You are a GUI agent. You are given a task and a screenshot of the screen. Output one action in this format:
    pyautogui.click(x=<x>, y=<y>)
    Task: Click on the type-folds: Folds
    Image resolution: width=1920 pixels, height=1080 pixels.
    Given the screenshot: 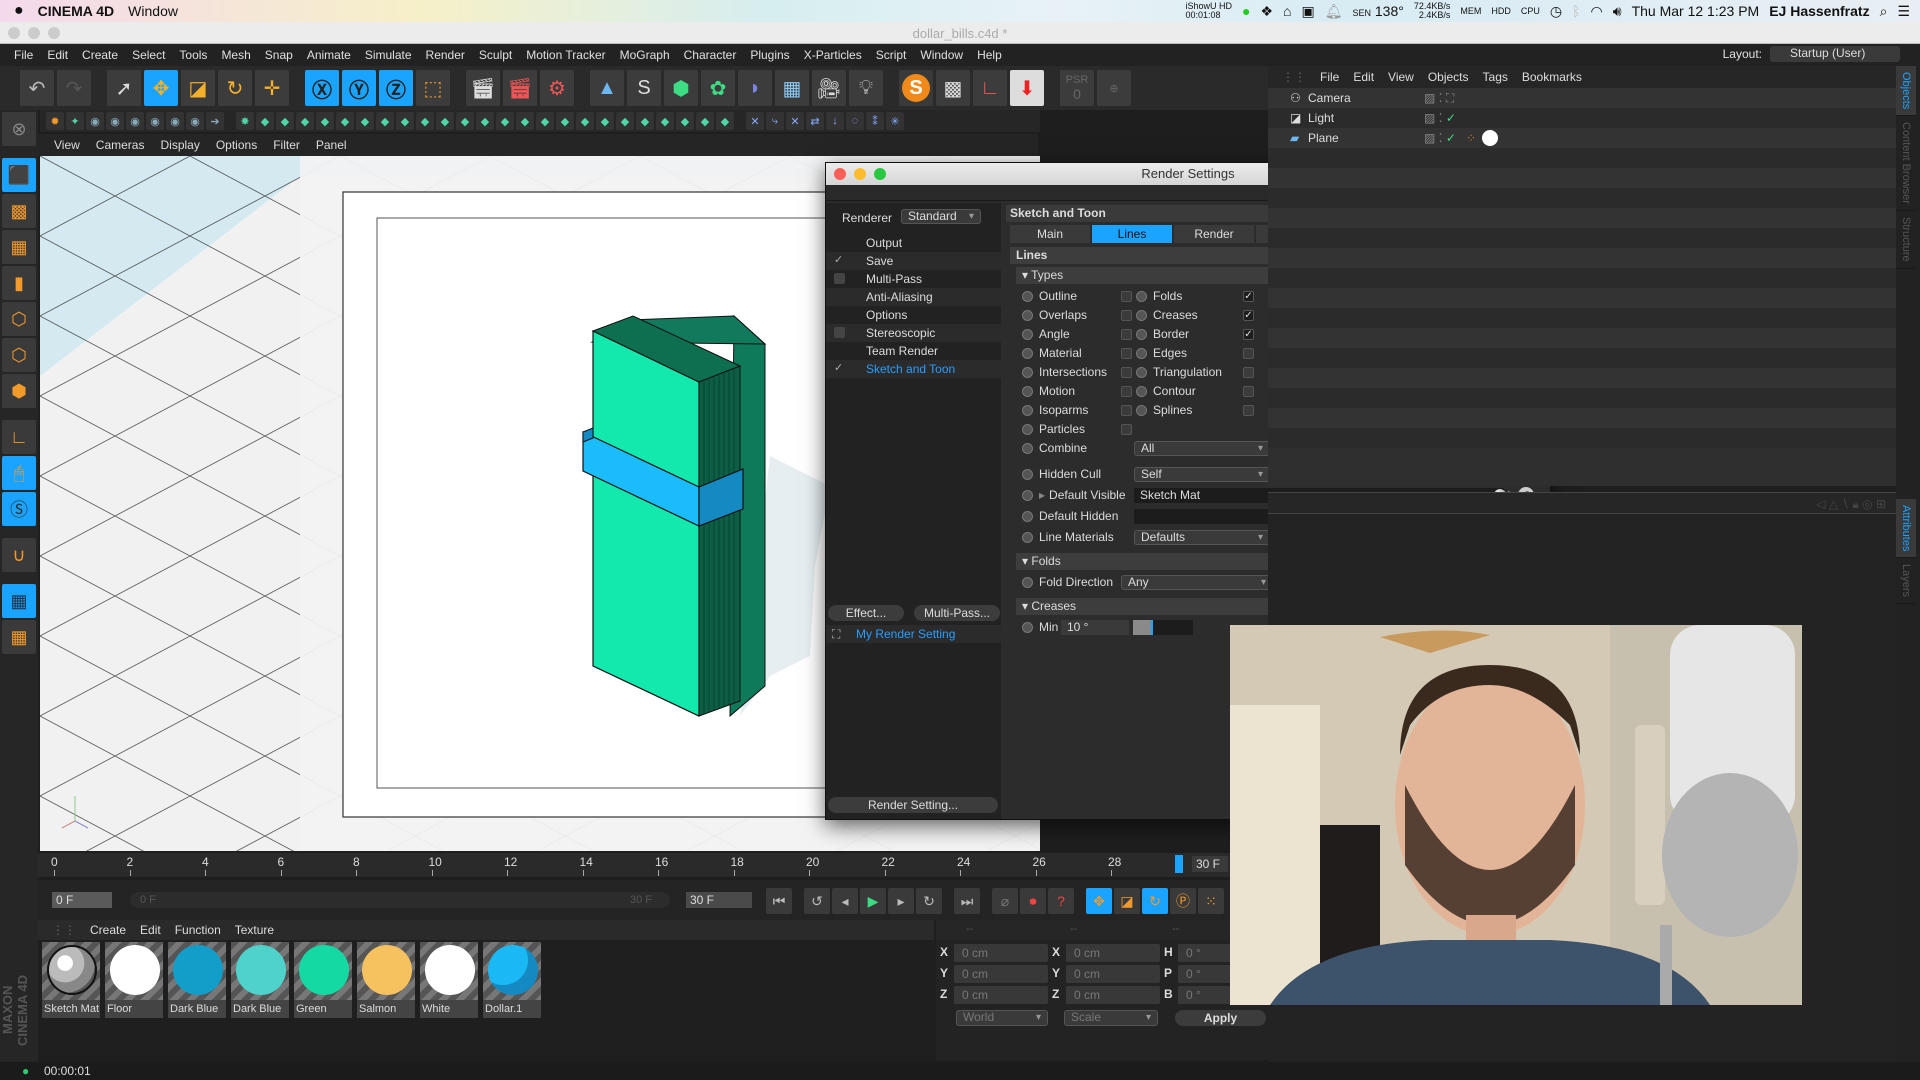 What is the action you would take?
    pyautogui.click(x=1159, y=296)
    